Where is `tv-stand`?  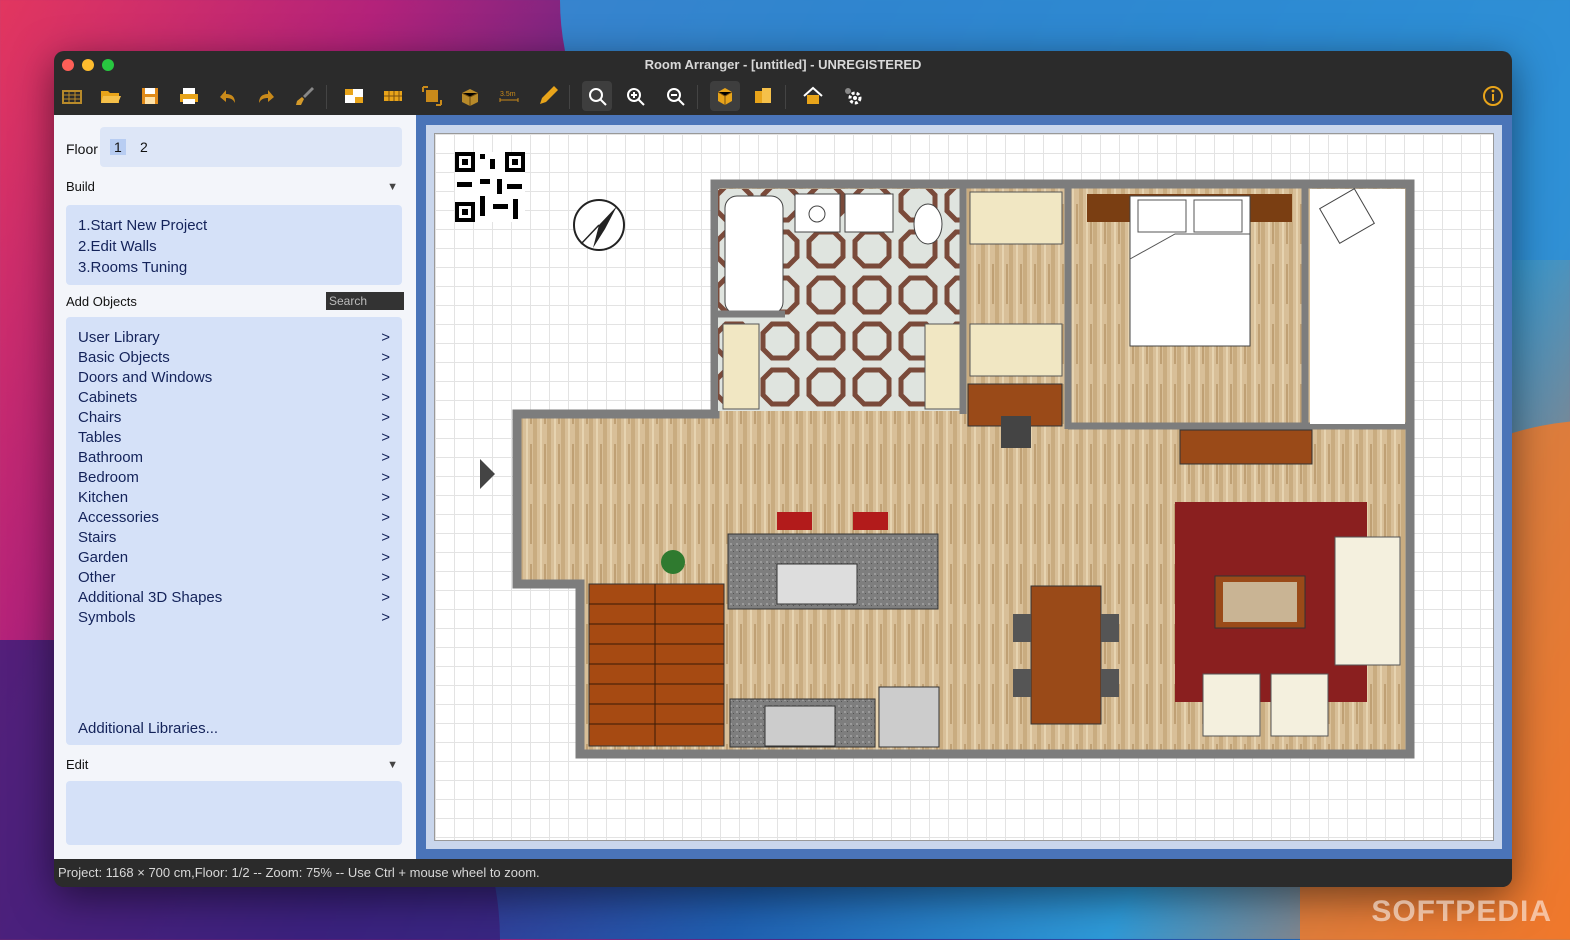
tv-stand is located at coordinates (1246, 447).